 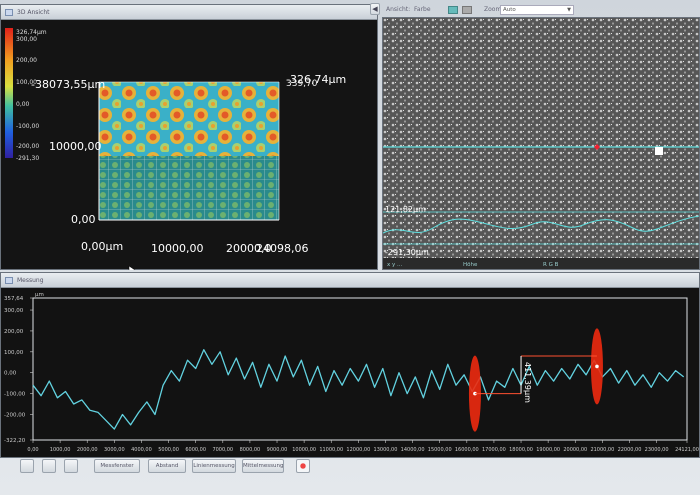 I want to click on x-tick-label: 20000,00, so click(x=575, y=450).